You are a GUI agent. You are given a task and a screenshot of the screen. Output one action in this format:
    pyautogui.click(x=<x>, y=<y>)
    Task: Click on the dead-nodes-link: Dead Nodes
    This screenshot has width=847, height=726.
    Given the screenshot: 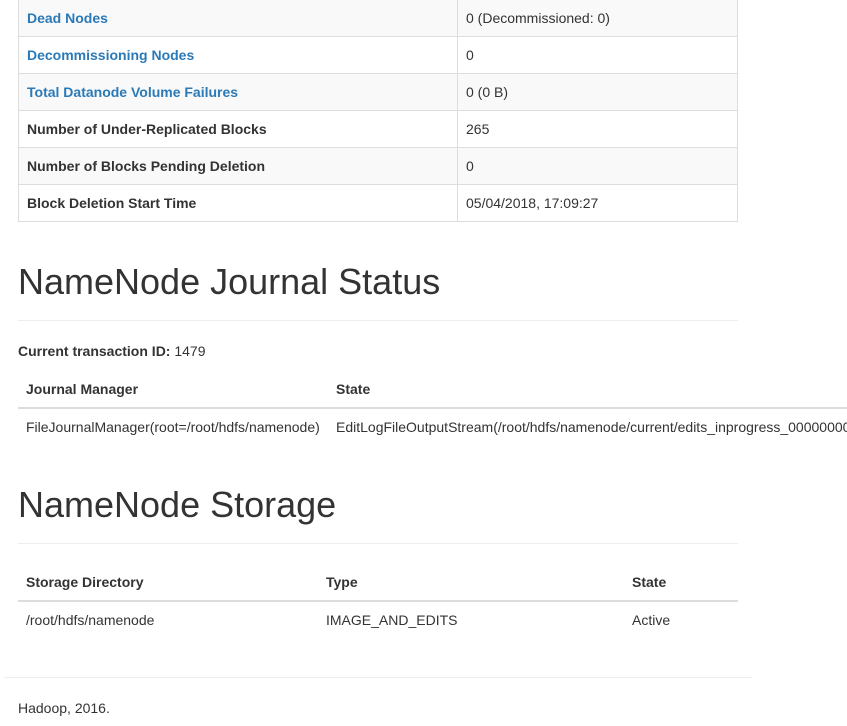 What is the action you would take?
    pyautogui.click(x=67, y=18)
    